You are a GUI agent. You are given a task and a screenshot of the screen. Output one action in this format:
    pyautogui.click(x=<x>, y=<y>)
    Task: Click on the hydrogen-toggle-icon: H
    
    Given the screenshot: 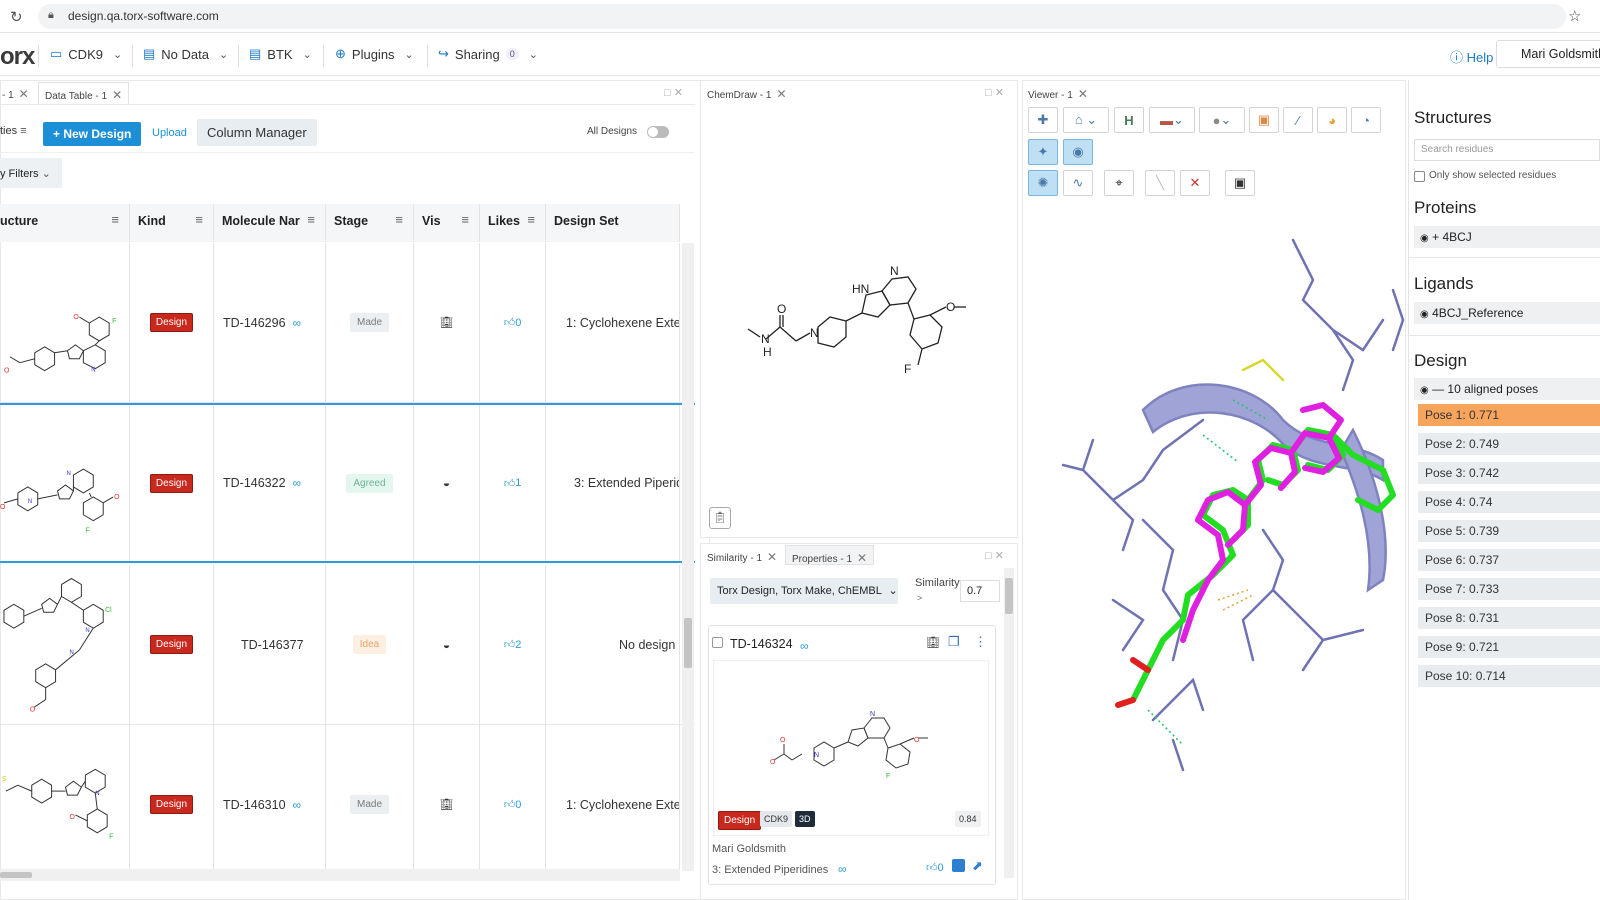 What is the action you would take?
    pyautogui.click(x=1129, y=120)
    